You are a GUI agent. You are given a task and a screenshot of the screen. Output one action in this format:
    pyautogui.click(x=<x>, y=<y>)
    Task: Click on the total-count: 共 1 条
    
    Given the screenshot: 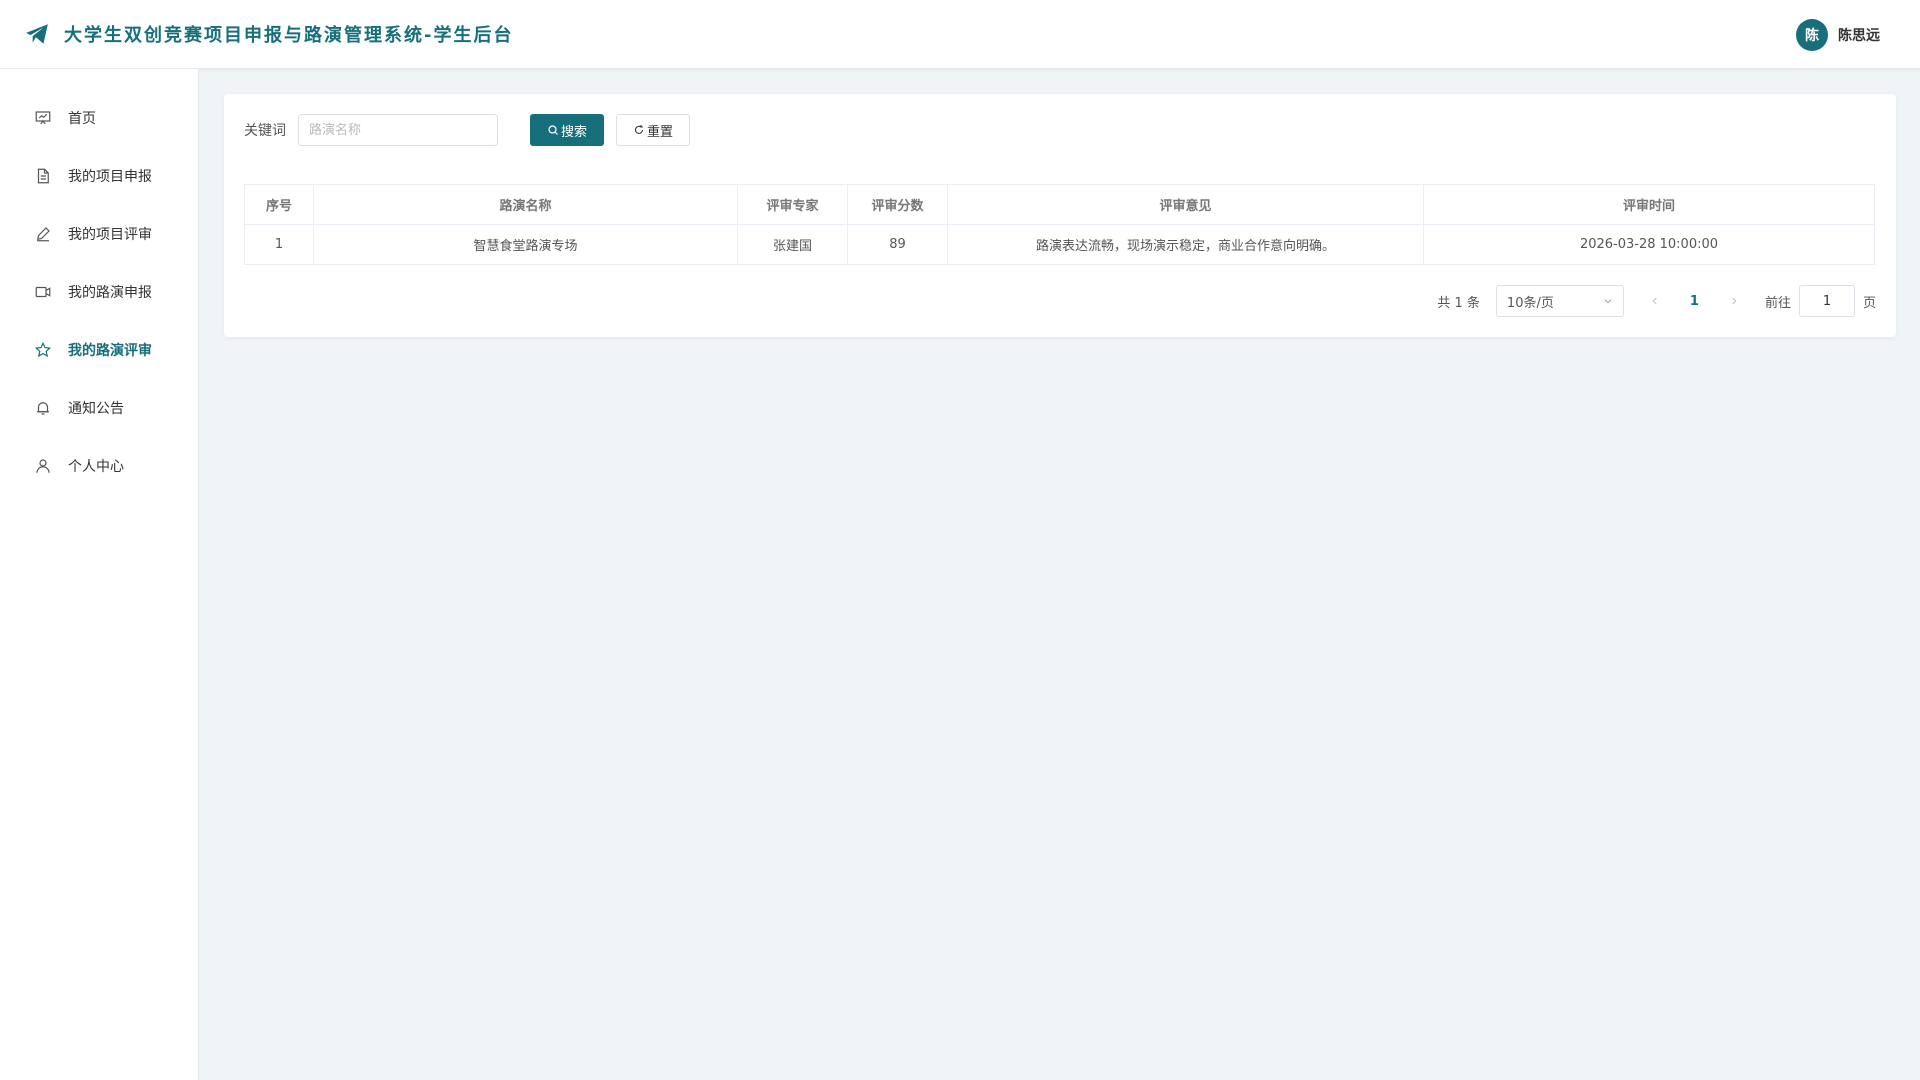 What is the action you would take?
    pyautogui.click(x=1458, y=303)
    